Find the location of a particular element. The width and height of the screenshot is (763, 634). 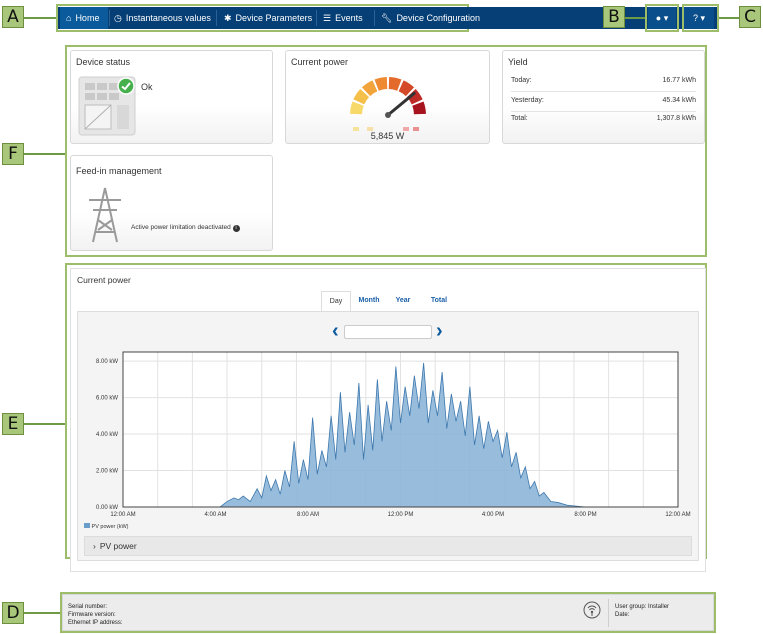

callout-f: F is located at coordinates (13, 154).